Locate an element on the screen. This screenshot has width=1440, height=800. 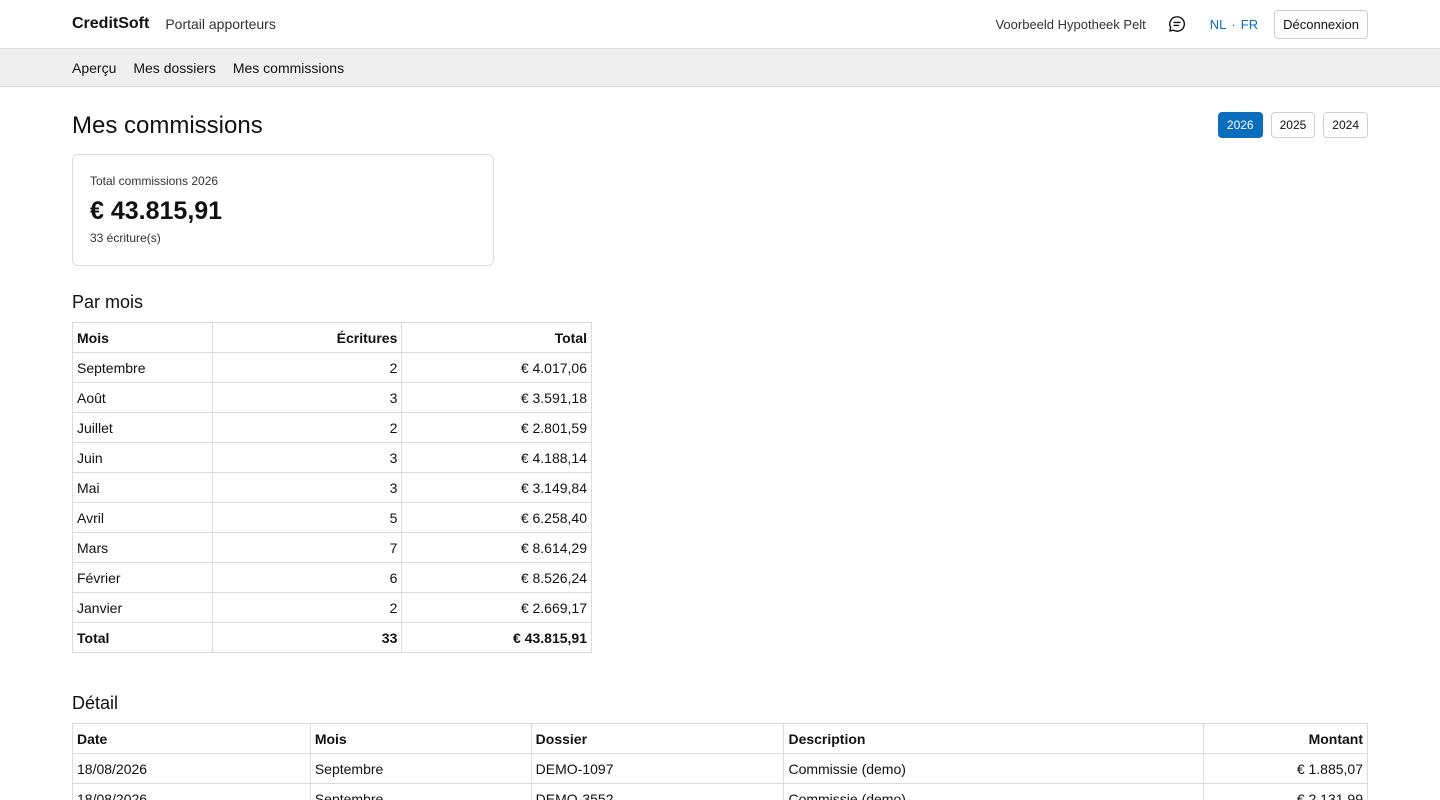
chat-bubble-icon is located at coordinates (1177, 24).